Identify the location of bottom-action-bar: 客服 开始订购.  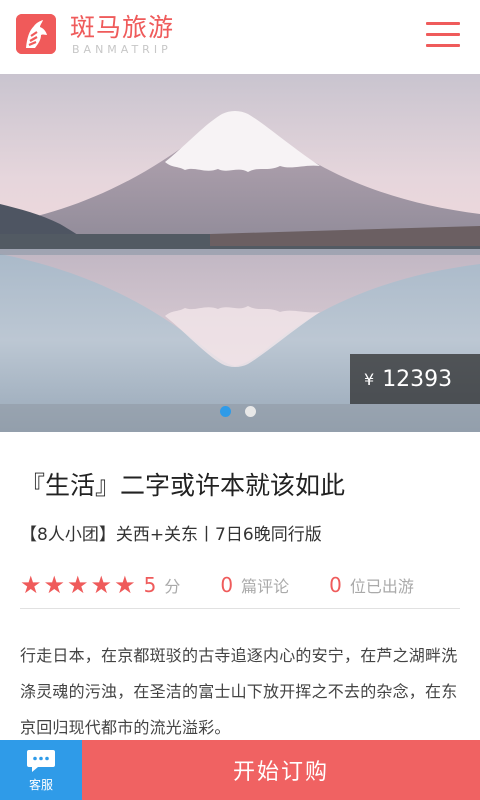
(240, 770).